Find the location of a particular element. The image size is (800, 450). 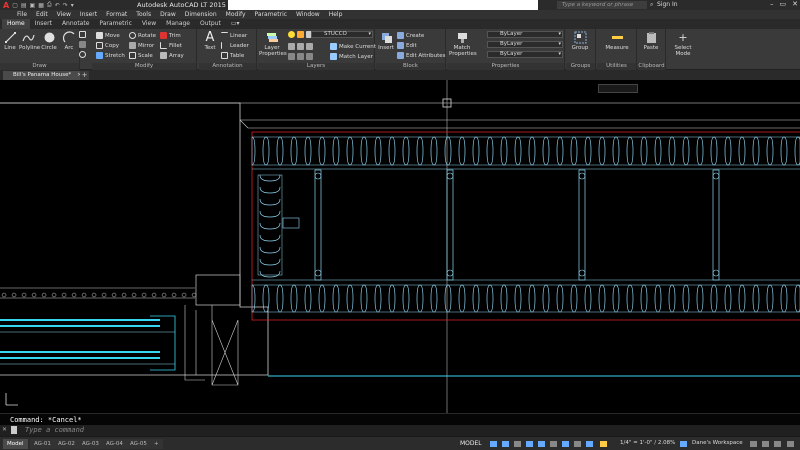

menu-insert: Insert is located at coordinates (88, 14).